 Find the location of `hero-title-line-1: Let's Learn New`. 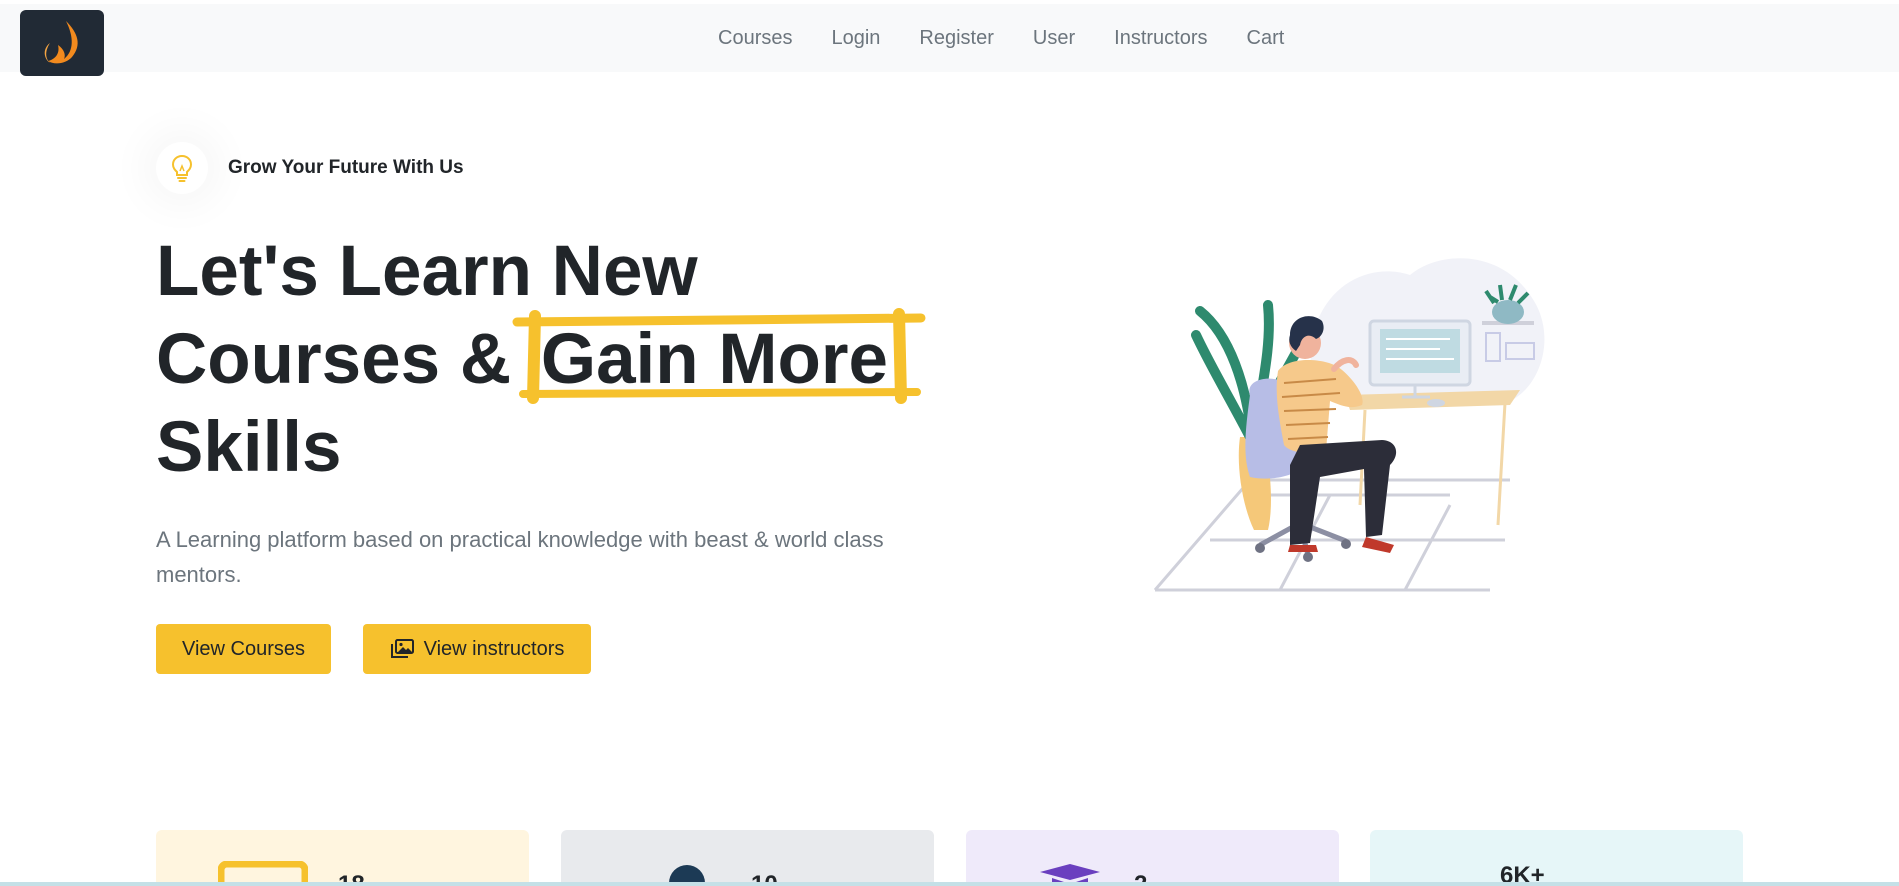

hero-title-line-1: Let's Learn New is located at coordinates (427, 271).